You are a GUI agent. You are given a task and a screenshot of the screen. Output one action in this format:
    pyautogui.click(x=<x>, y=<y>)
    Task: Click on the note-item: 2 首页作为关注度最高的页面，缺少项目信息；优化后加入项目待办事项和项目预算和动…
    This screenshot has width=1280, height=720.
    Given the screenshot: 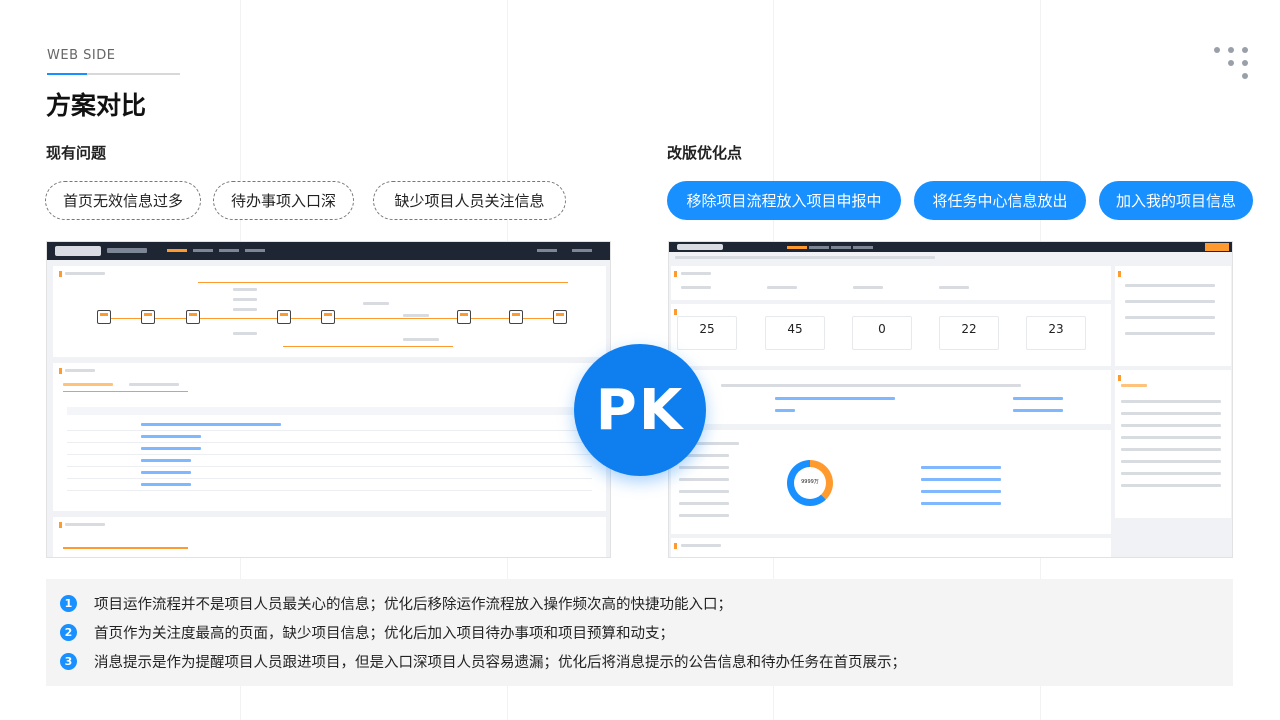 What is the action you would take?
    pyautogui.click(x=367, y=632)
    